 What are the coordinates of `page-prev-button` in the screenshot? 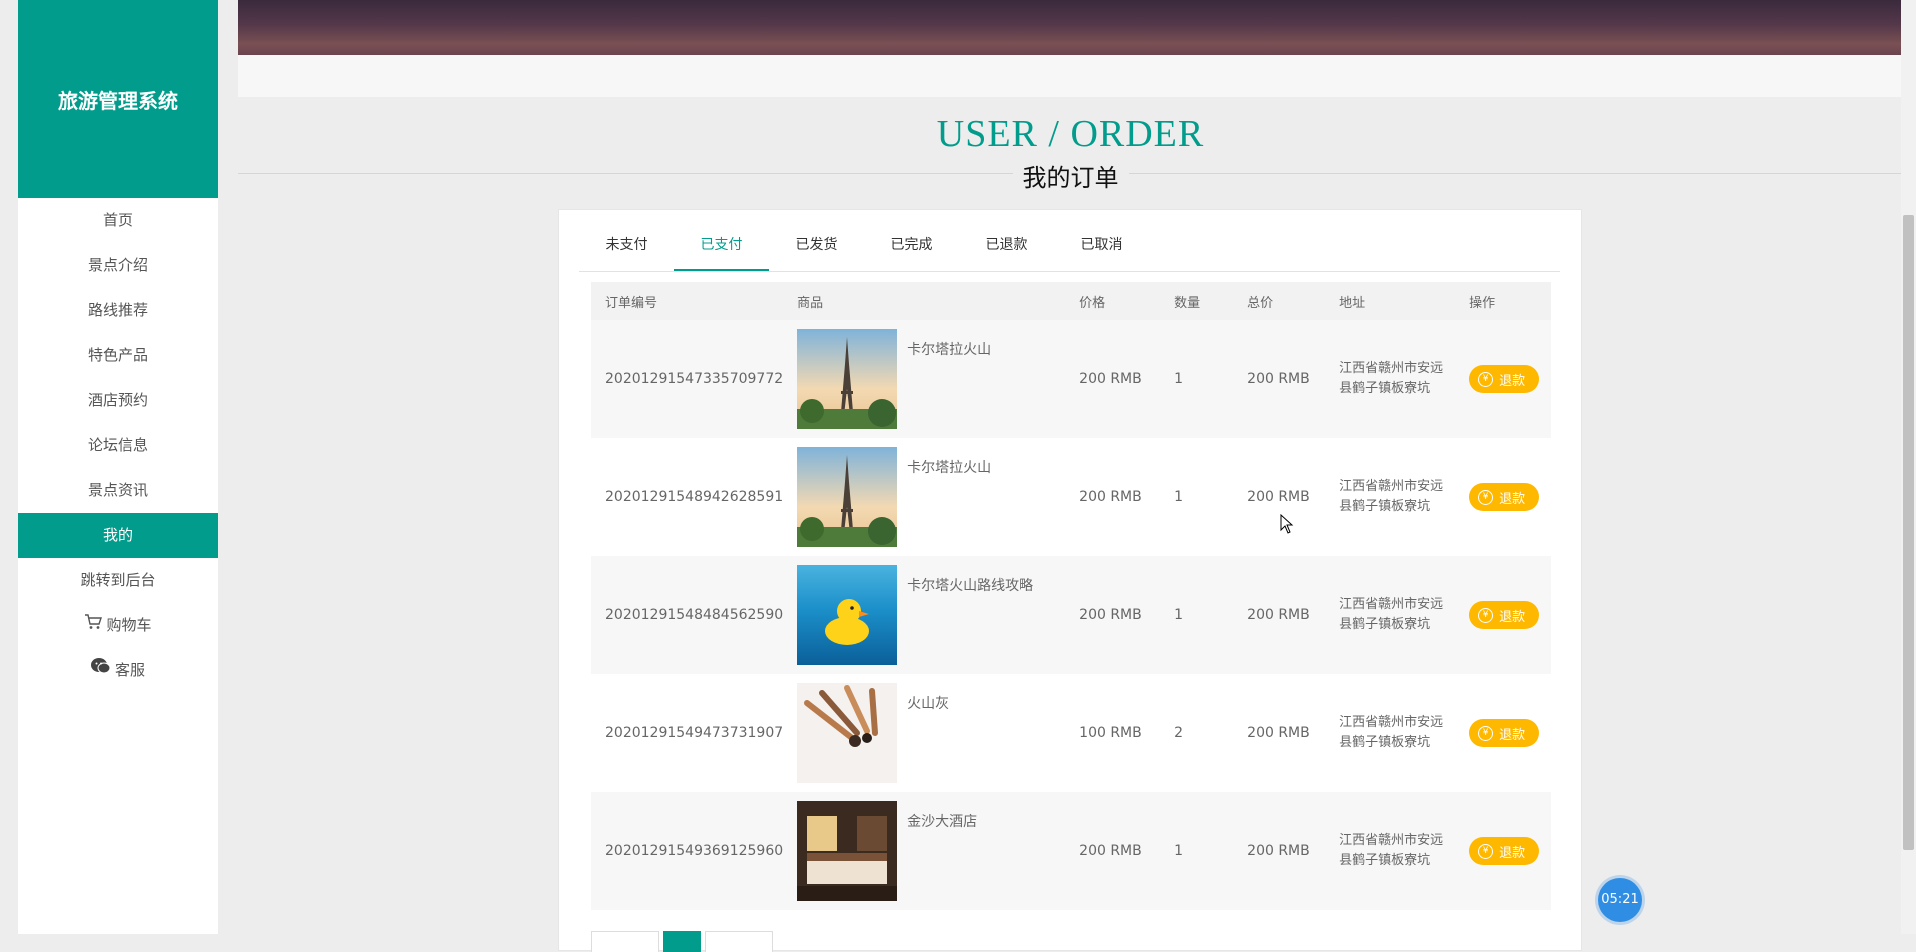 It's located at (625, 941).